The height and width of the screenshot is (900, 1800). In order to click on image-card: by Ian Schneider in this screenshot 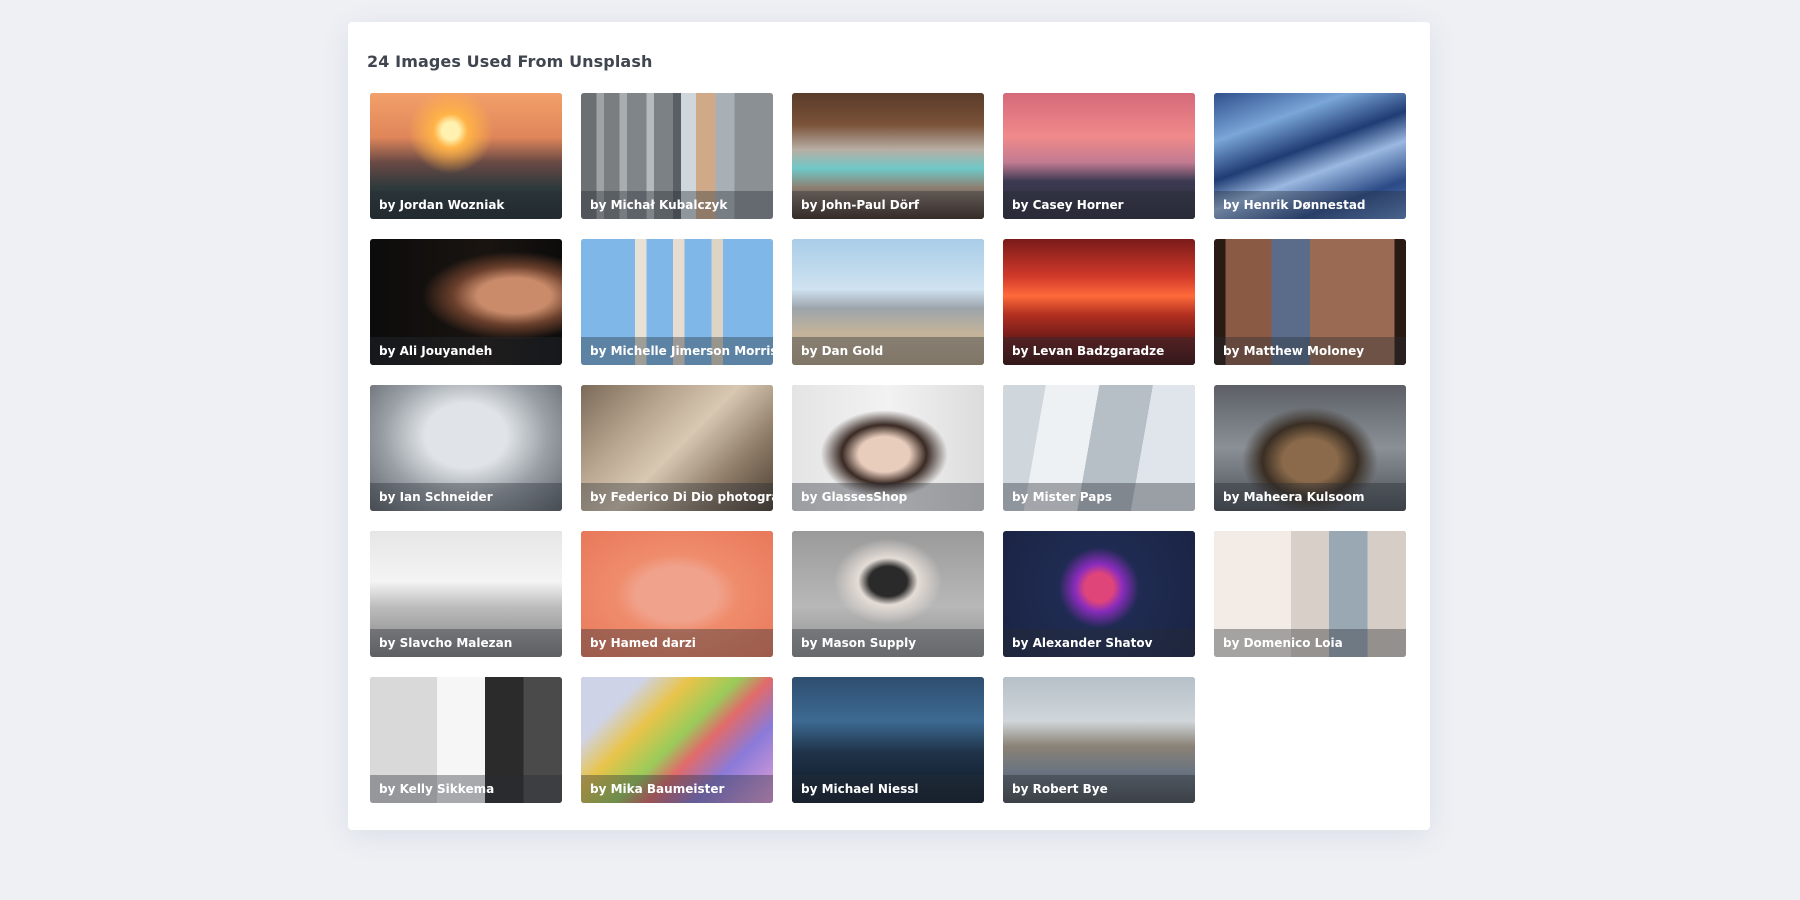, I will do `click(466, 448)`.